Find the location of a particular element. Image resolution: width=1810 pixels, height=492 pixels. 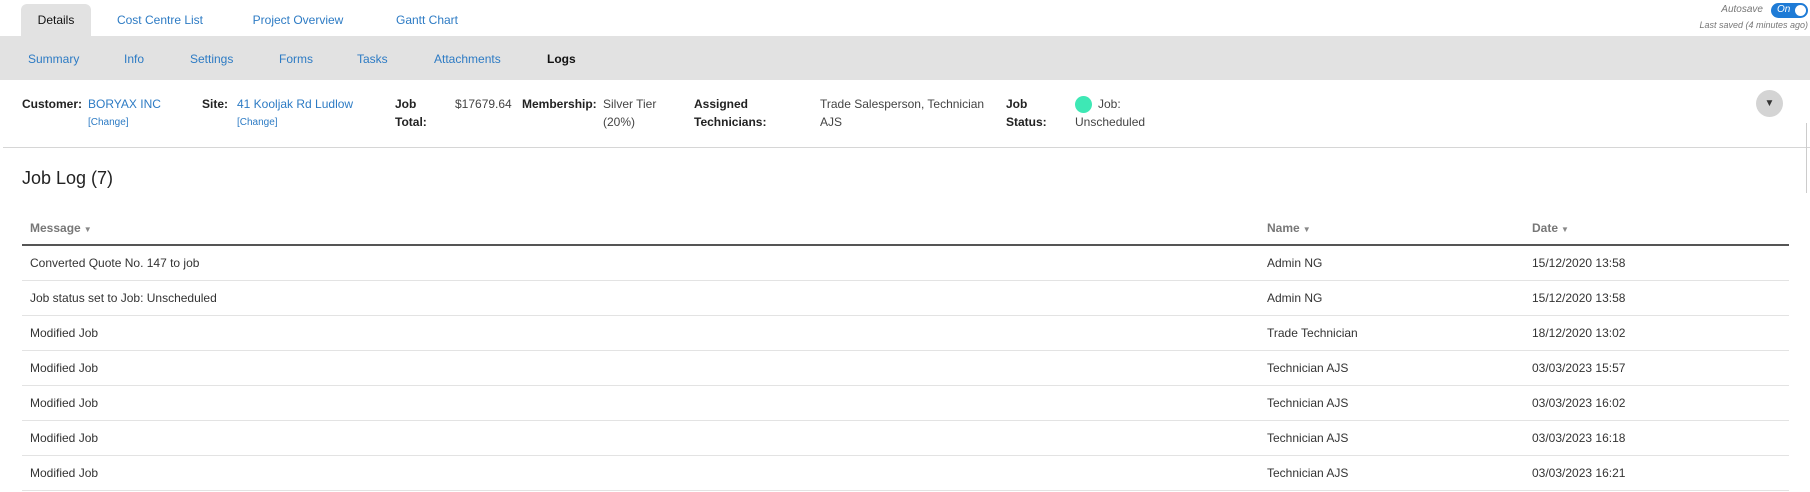

log-date-cell: 03/03/2023 16:02 is located at coordinates (1579, 403).